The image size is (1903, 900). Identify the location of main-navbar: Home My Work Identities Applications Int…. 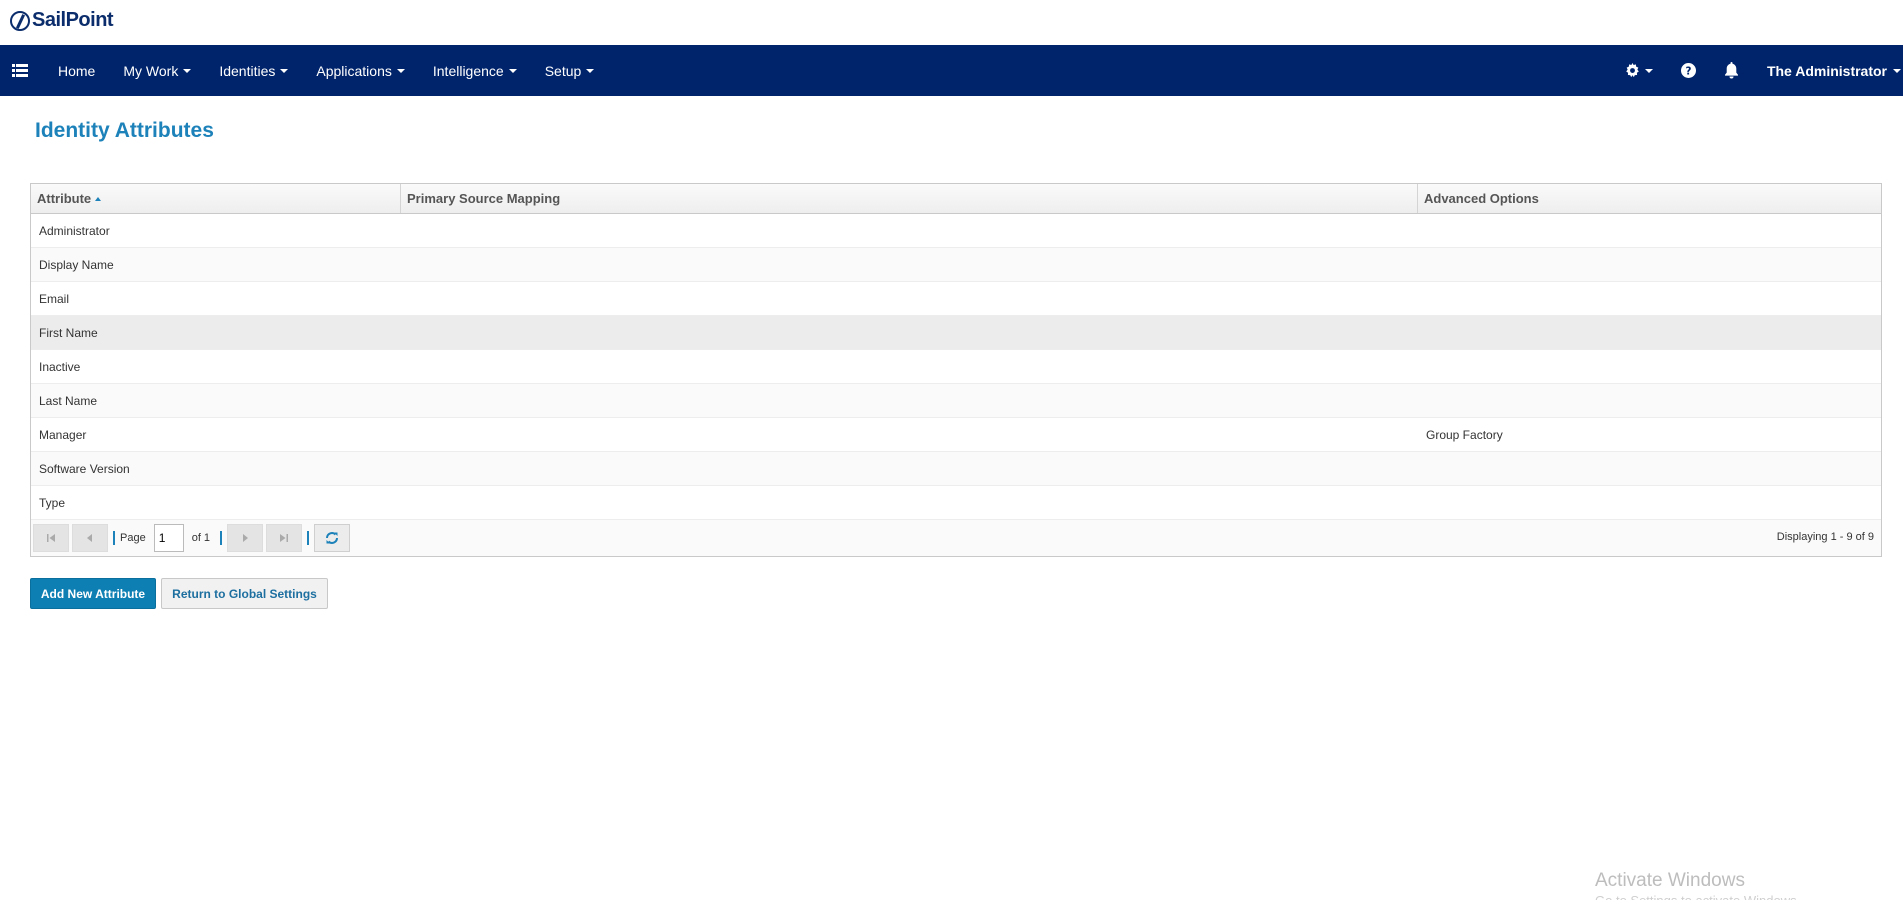
(951, 70).